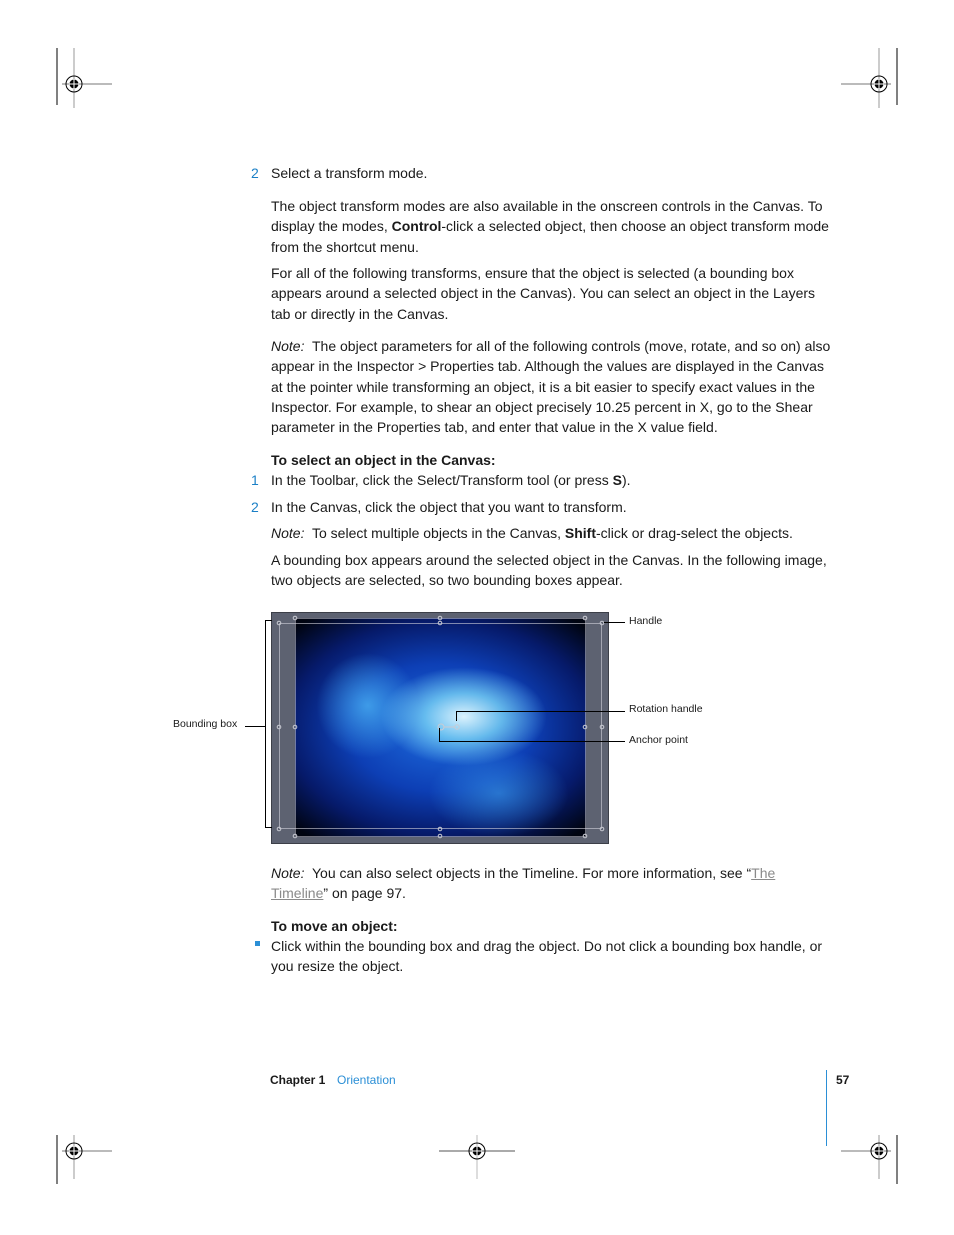 Image resolution: width=954 pixels, height=1235 pixels. I want to click on key-name: S, so click(617, 480).